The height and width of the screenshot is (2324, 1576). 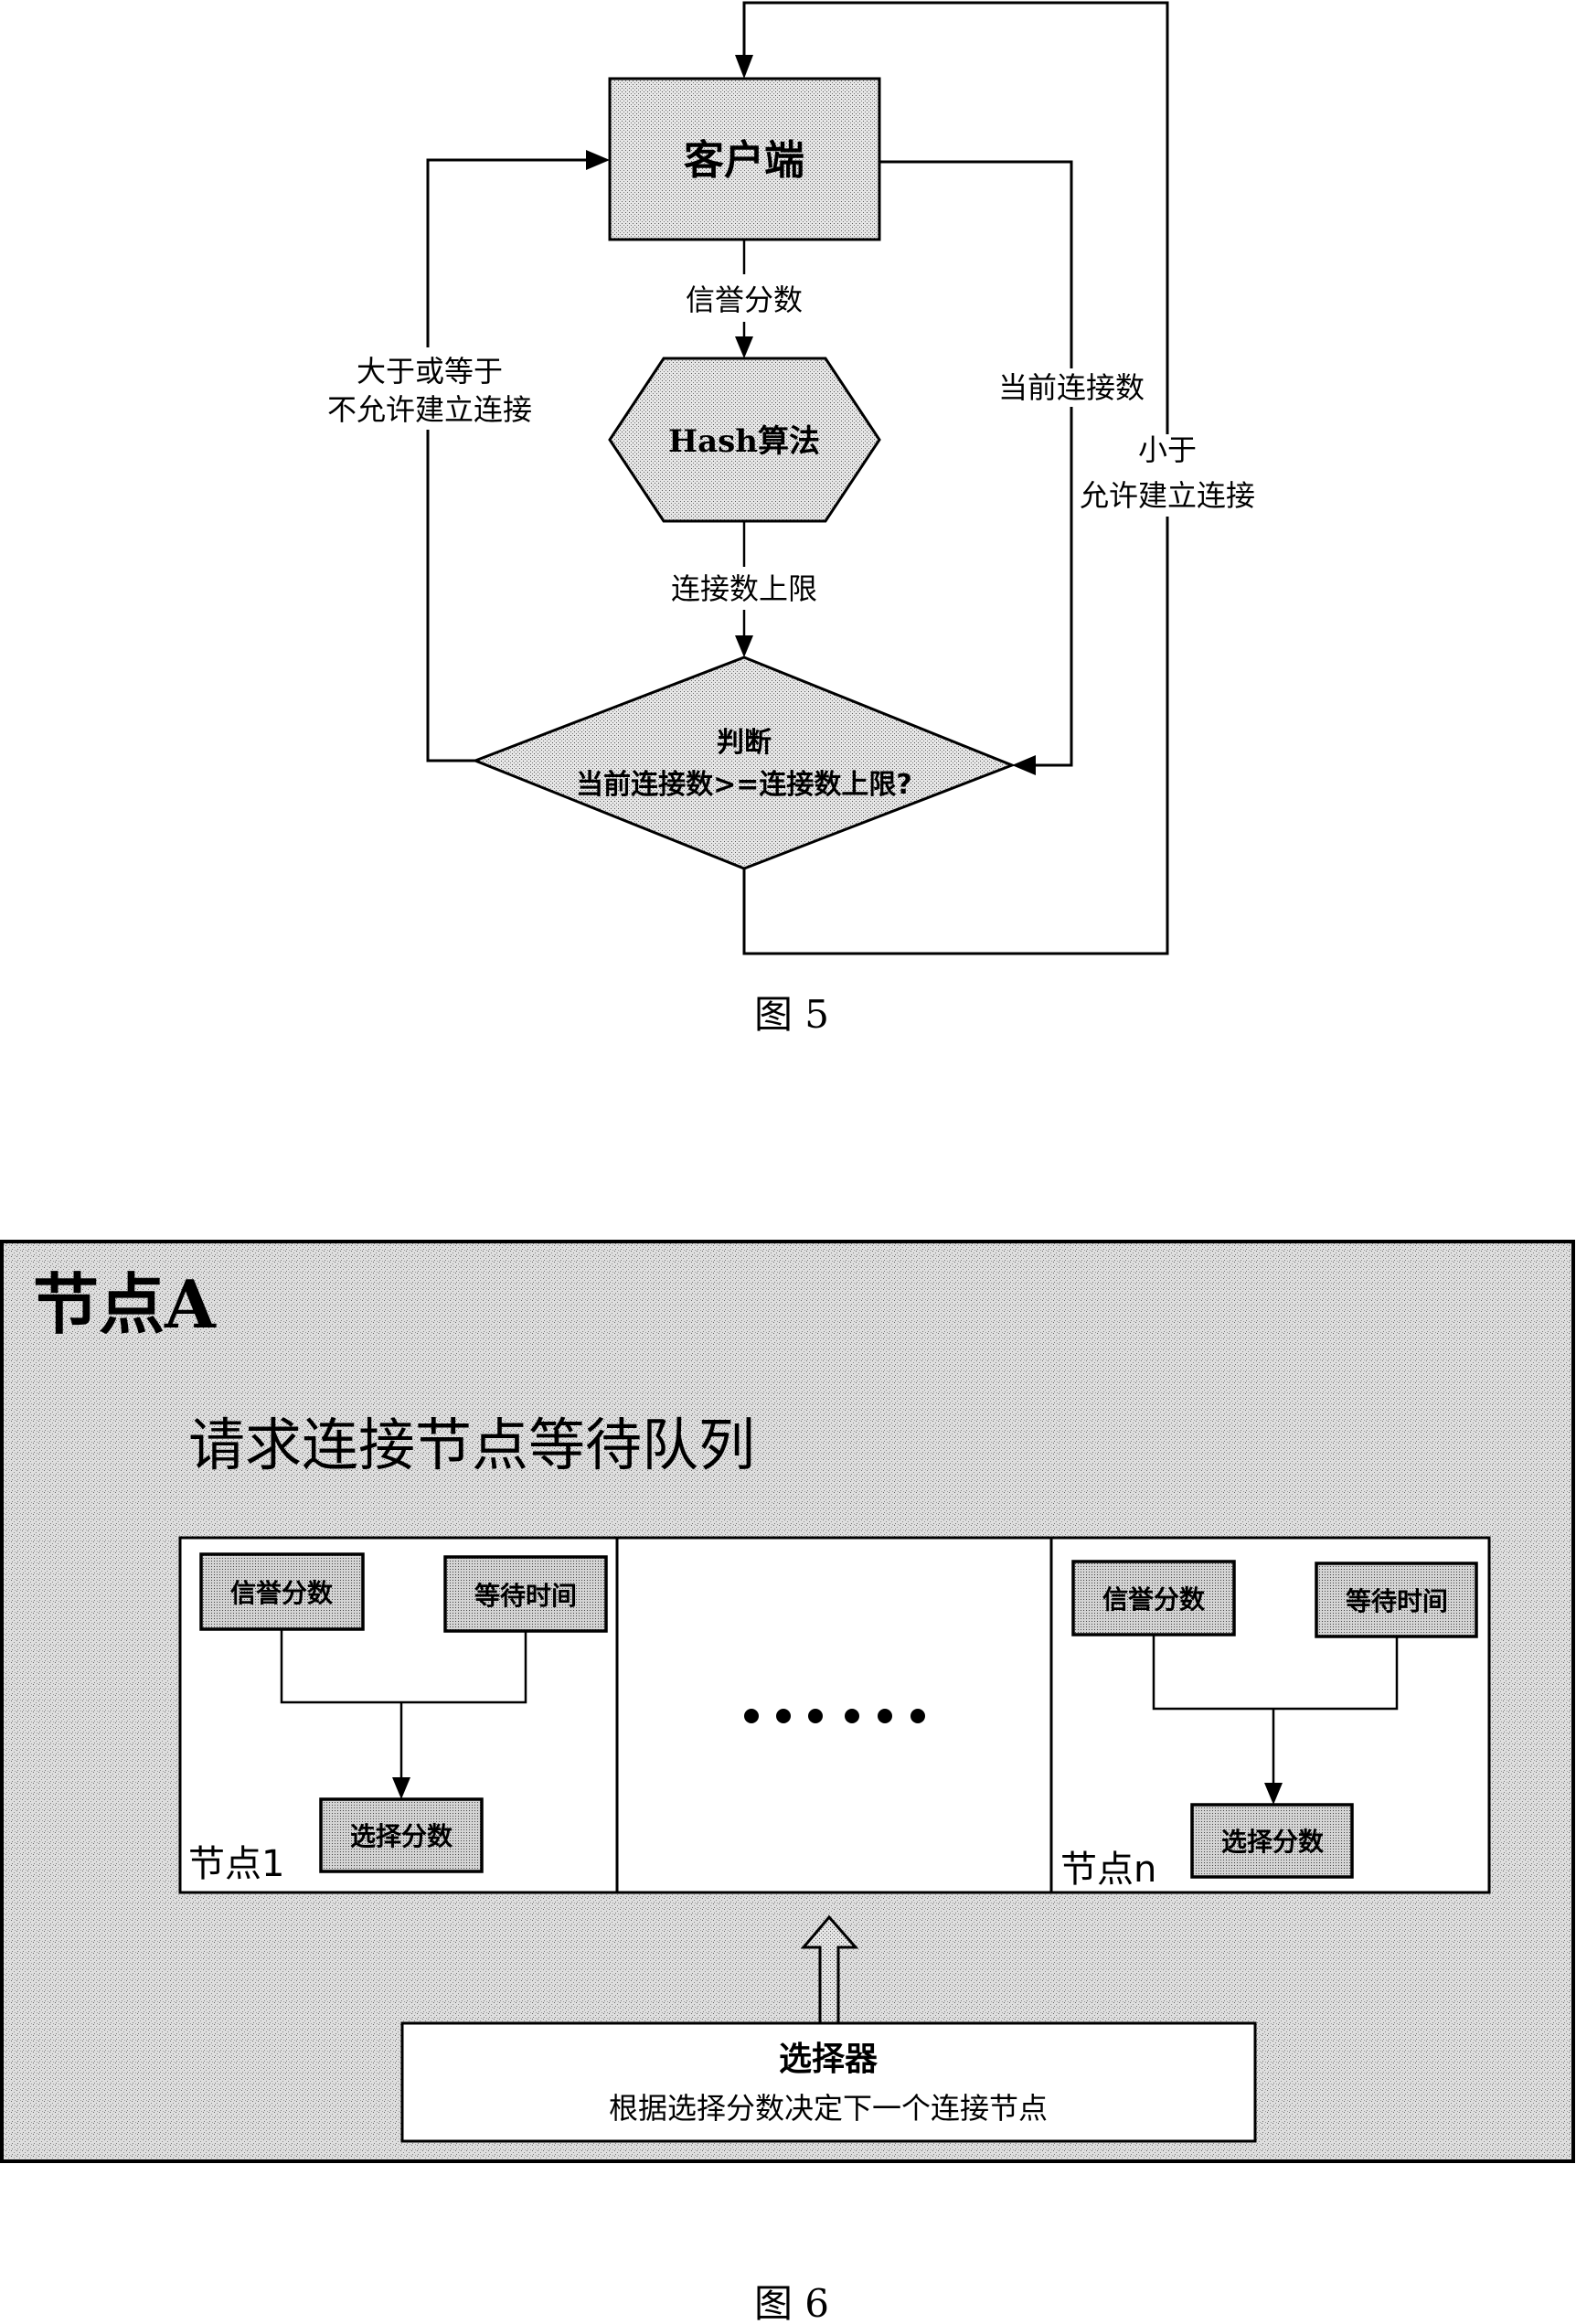 I want to click on arrowhead-into-client-left, so click(x=598, y=160).